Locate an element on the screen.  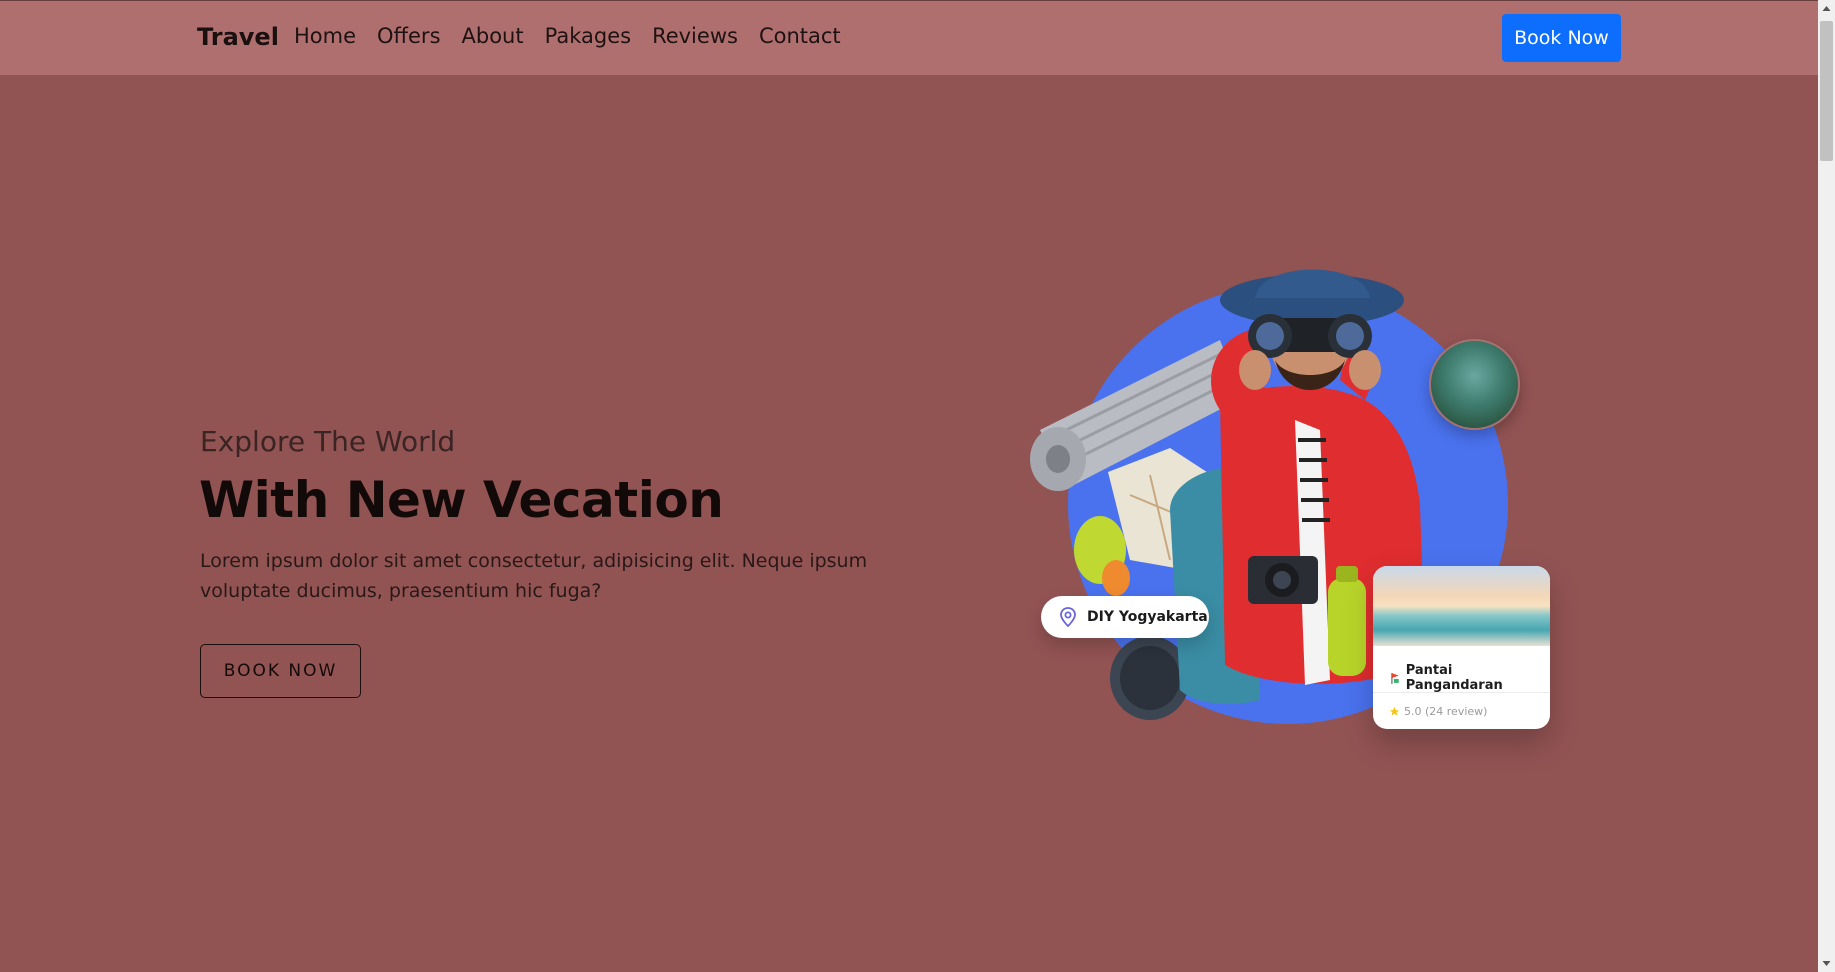
hero-eyebrow: Explore The World is located at coordinates (328, 441).